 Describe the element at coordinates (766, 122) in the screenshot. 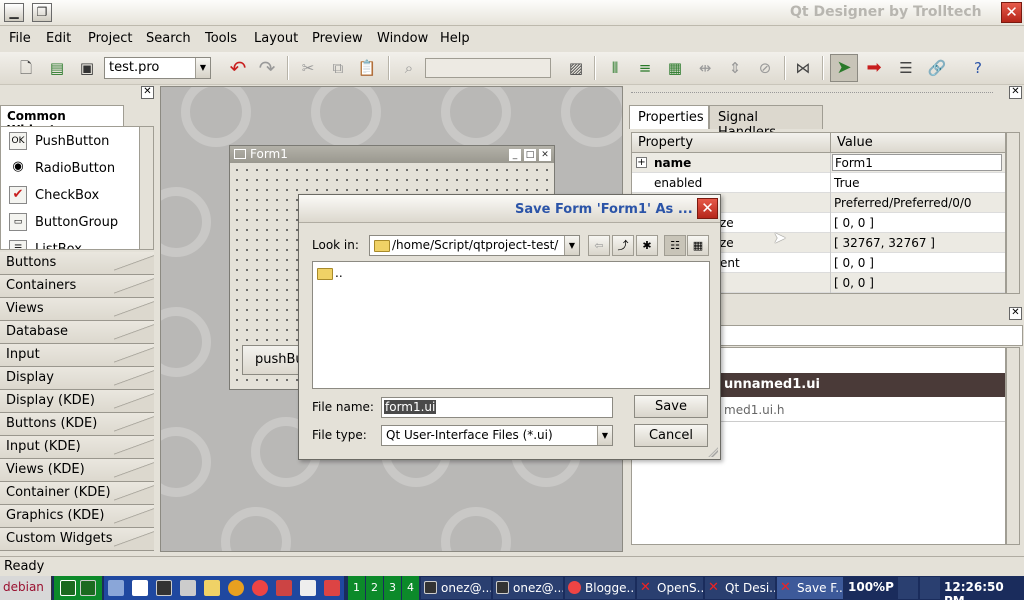

I see `tab-signal-handlers: Signal Handlers` at that location.